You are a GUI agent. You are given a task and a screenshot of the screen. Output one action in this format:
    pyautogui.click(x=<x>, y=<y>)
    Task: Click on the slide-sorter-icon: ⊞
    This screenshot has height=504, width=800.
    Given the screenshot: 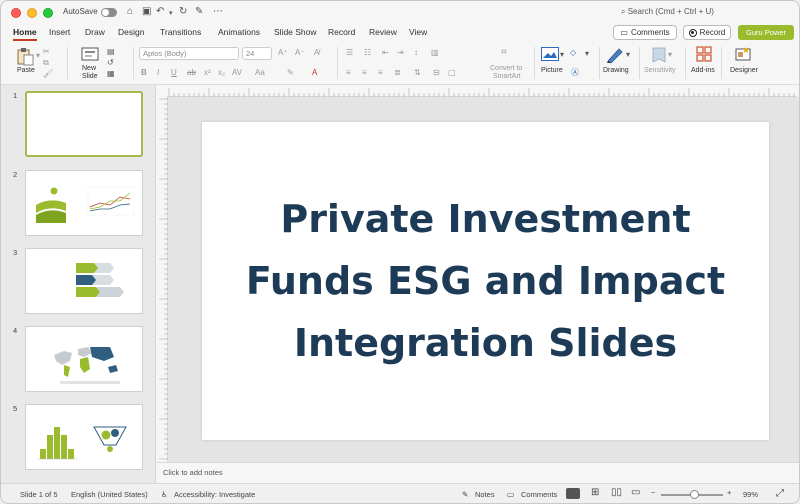 What is the action you would take?
    pyautogui.click(x=595, y=492)
    